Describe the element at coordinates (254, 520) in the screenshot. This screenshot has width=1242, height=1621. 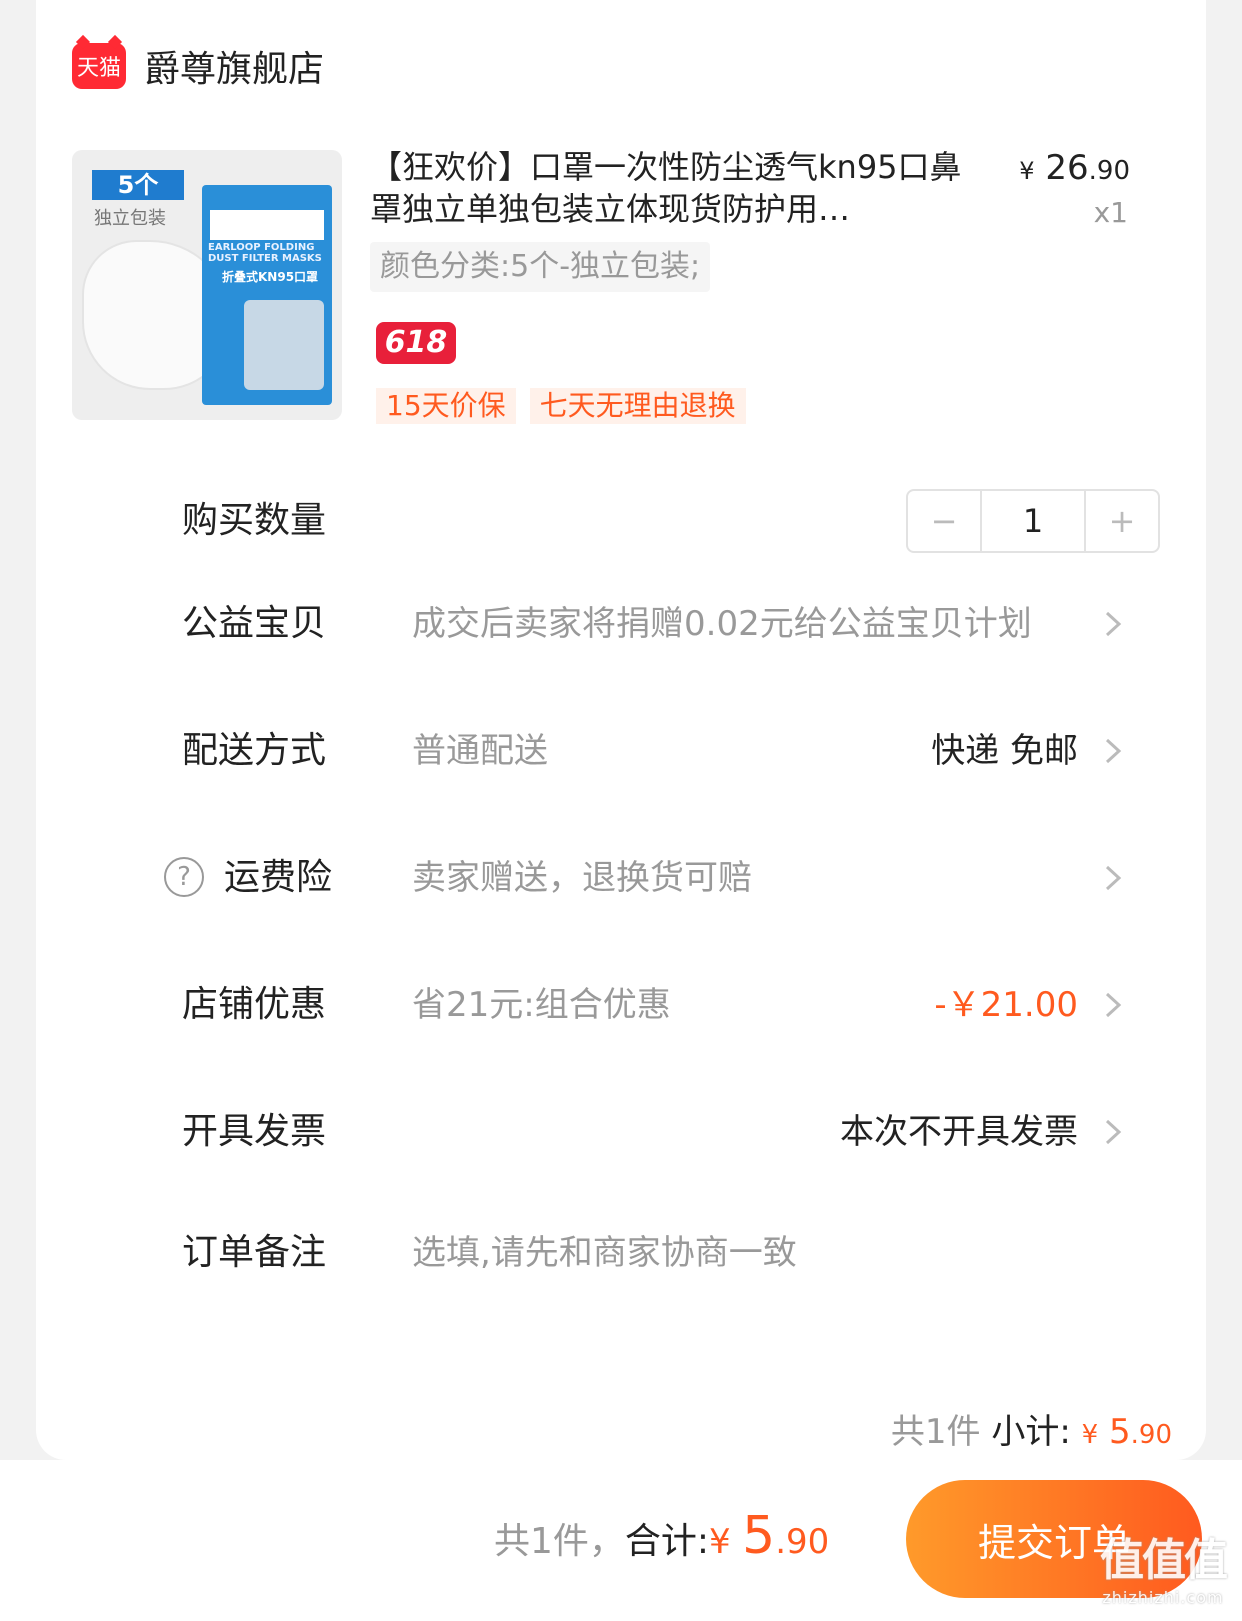
I see `quantity-label: 购买数量` at that location.